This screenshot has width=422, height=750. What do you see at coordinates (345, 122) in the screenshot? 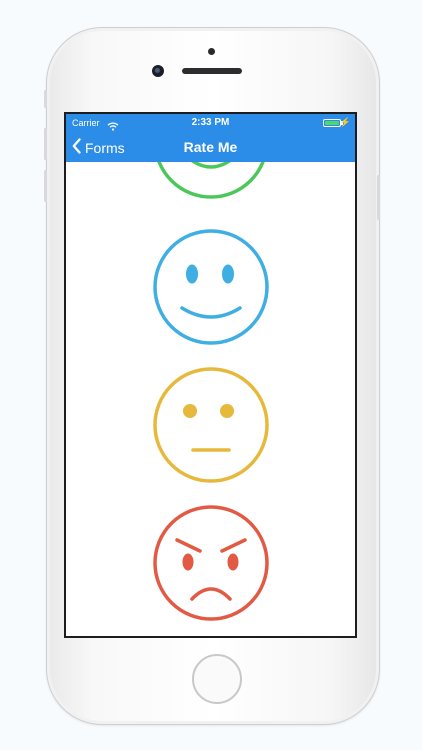
I see `charging-bolt-icon: ⚡` at bounding box center [345, 122].